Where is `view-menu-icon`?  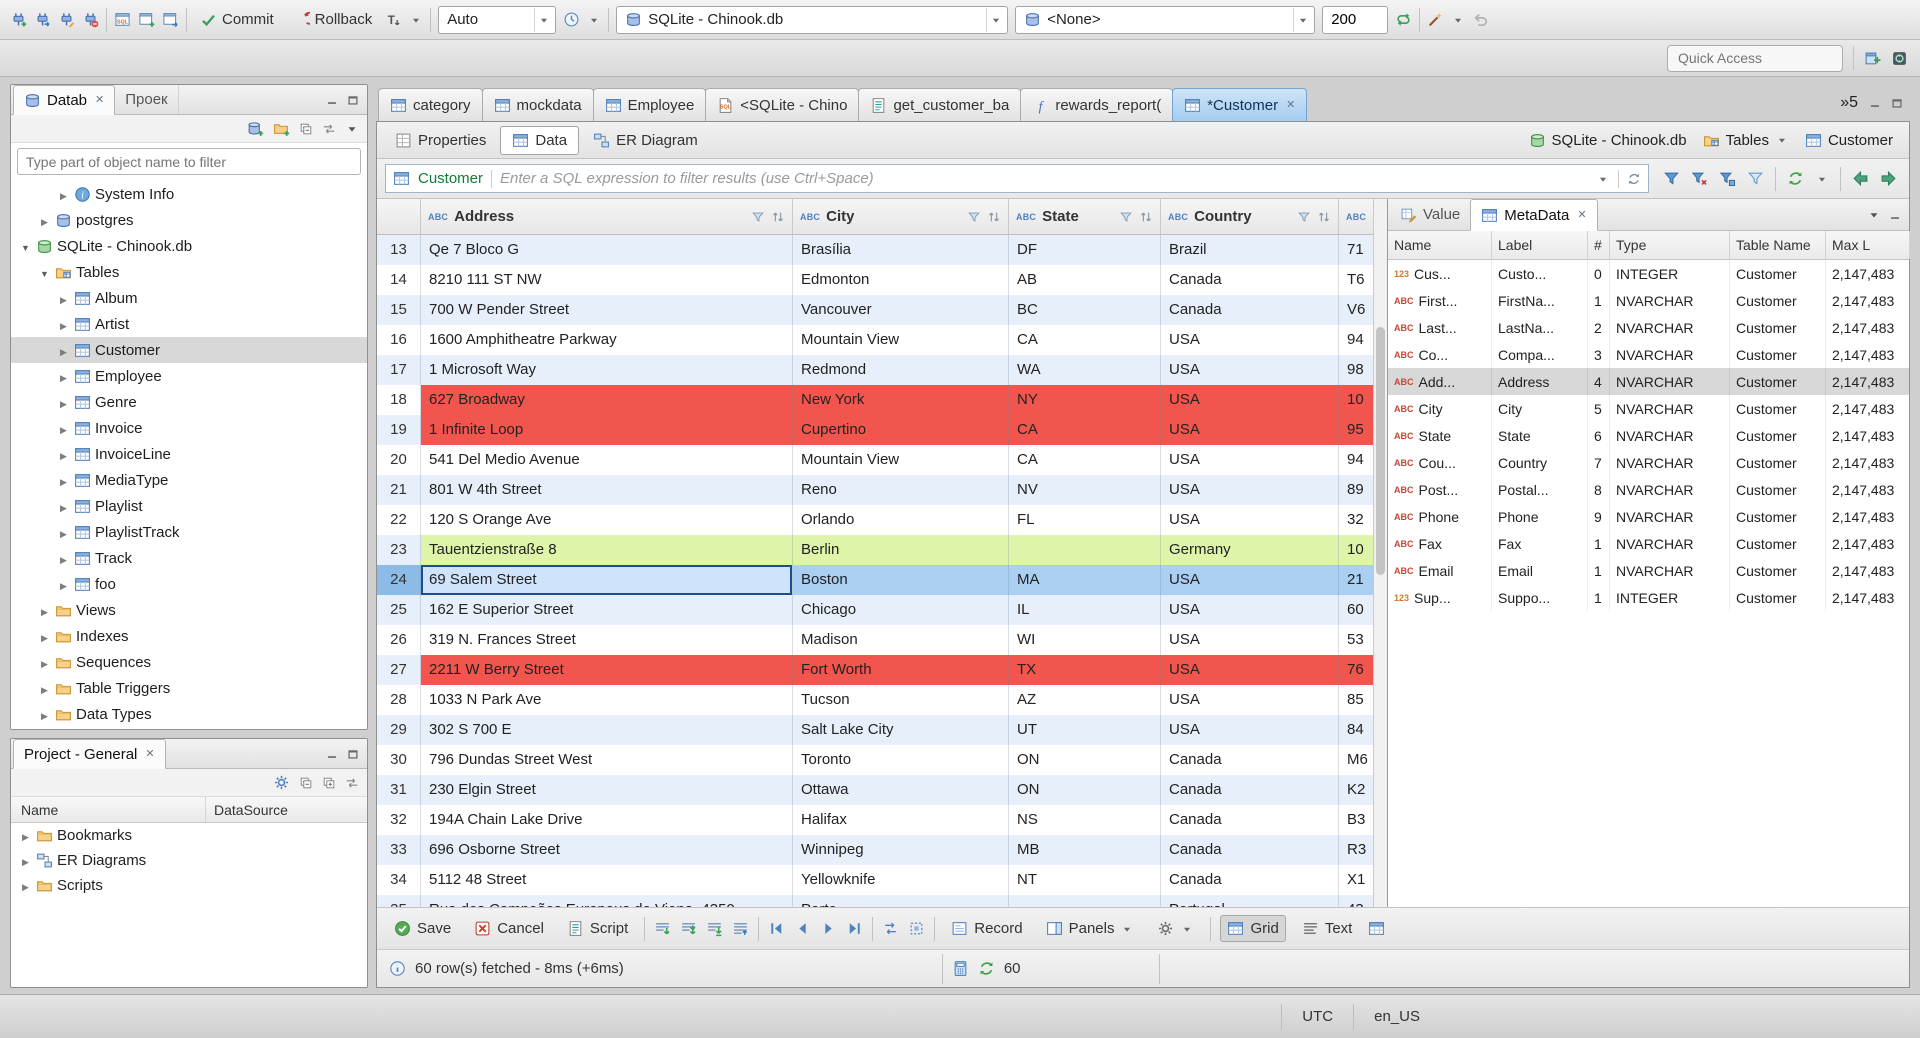
view-menu-icon is located at coordinates (352, 129).